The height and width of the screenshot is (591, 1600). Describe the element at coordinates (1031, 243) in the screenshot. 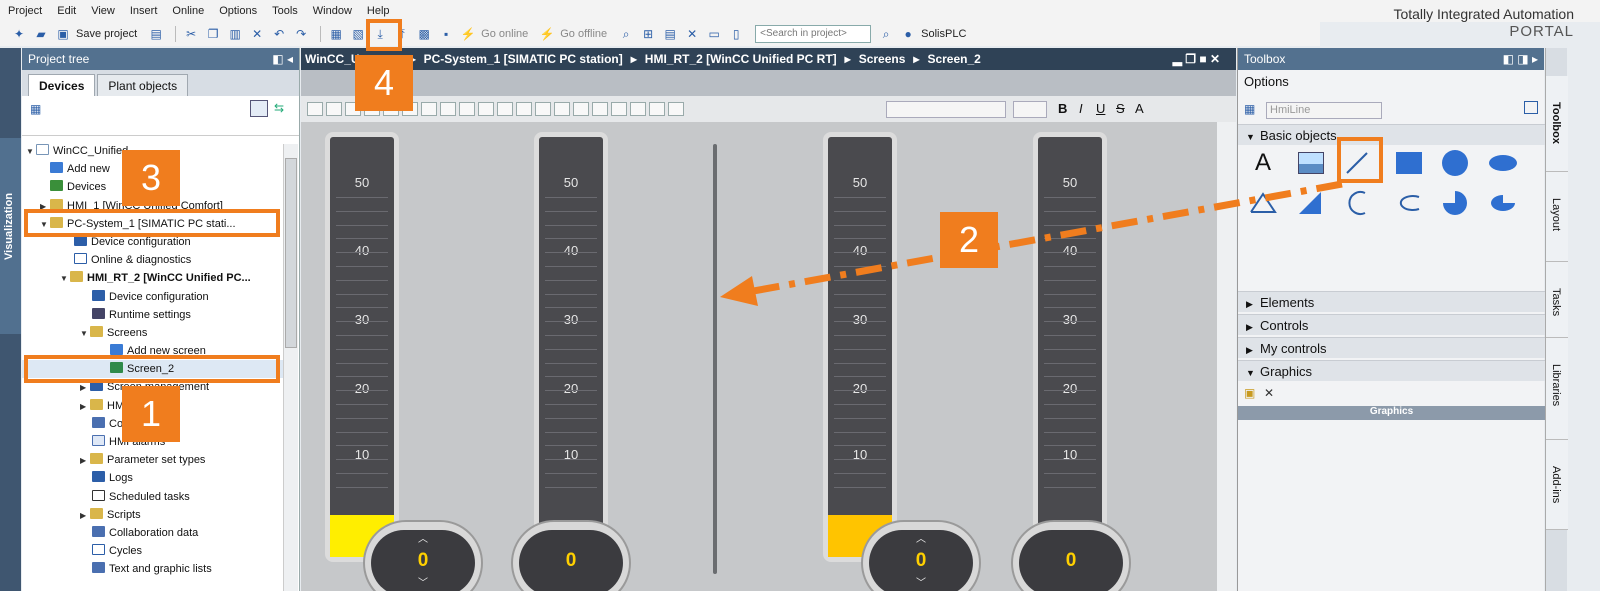

I see `drag-arrow` at that location.